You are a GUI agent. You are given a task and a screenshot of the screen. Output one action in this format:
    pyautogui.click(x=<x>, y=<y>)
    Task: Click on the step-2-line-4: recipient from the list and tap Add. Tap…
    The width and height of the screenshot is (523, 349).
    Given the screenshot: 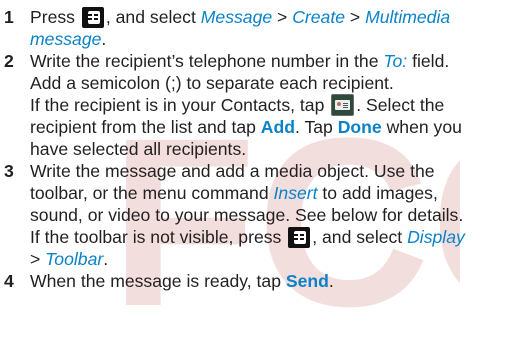 What is the action you would take?
    pyautogui.click(x=246, y=127)
    